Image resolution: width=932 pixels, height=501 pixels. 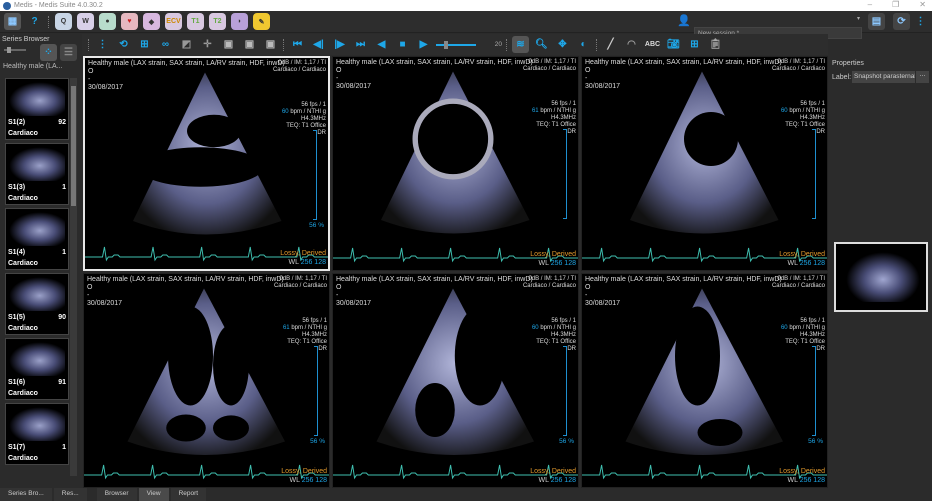 I want to click on bottom-tab: View, so click(x=153, y=494).